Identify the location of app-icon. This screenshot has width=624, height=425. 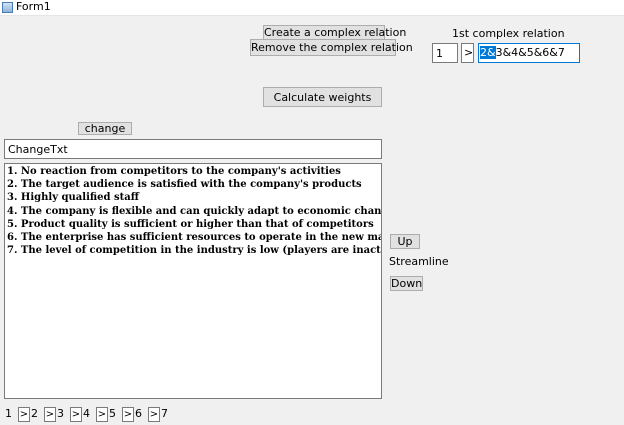
(7, 7).